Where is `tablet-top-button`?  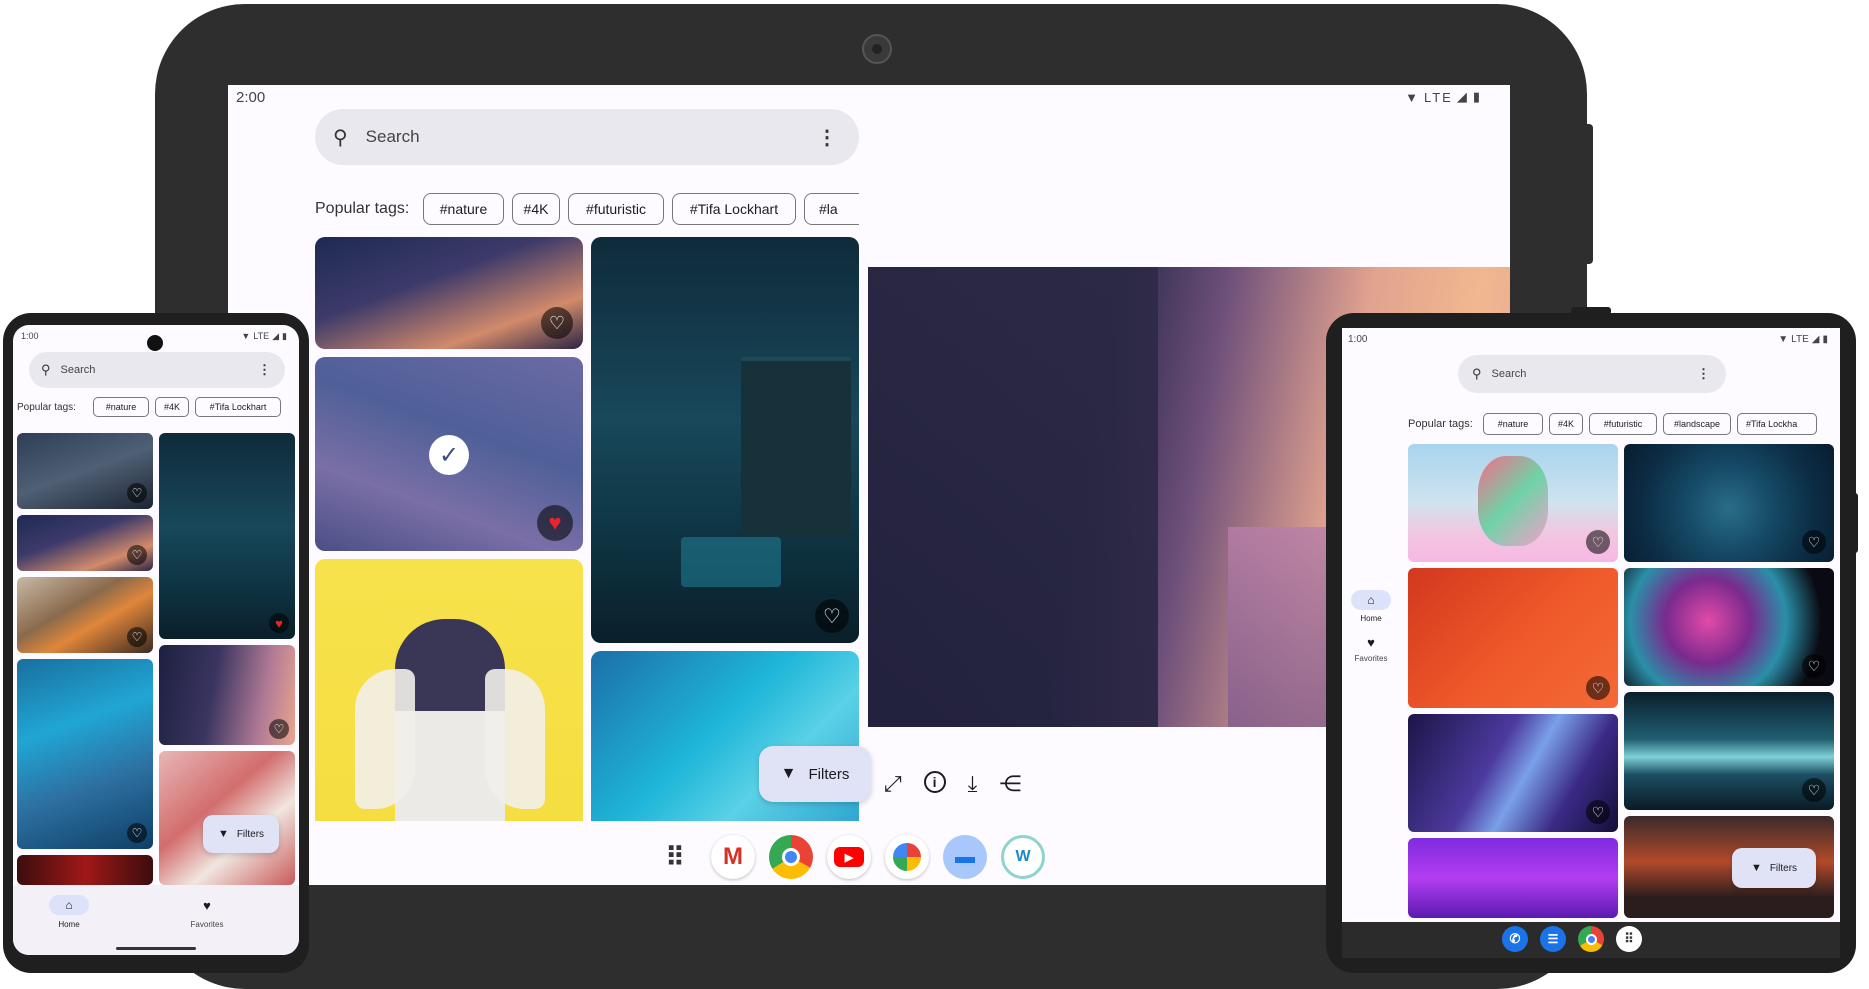
tablet-top-button is located at coordinates (1591, 311).